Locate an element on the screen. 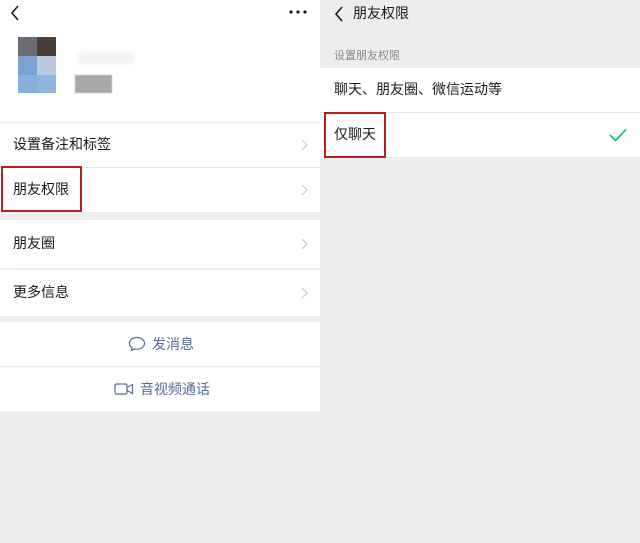 The width and height of the screenshot is (640, 543). profile-header is located at coordinates (160, 61).